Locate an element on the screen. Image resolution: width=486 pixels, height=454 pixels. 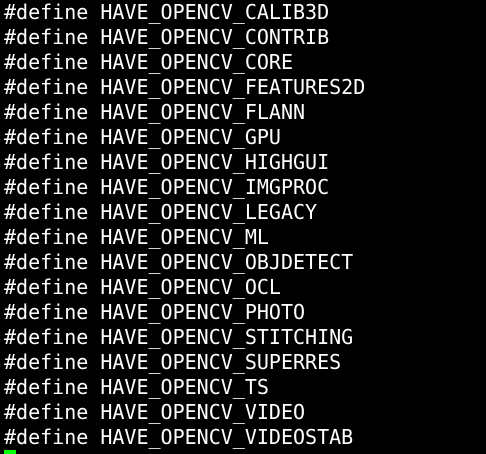
code-line-flann: #define HAVE_OPENCV_FLANN is located at coordinates (155, 112).